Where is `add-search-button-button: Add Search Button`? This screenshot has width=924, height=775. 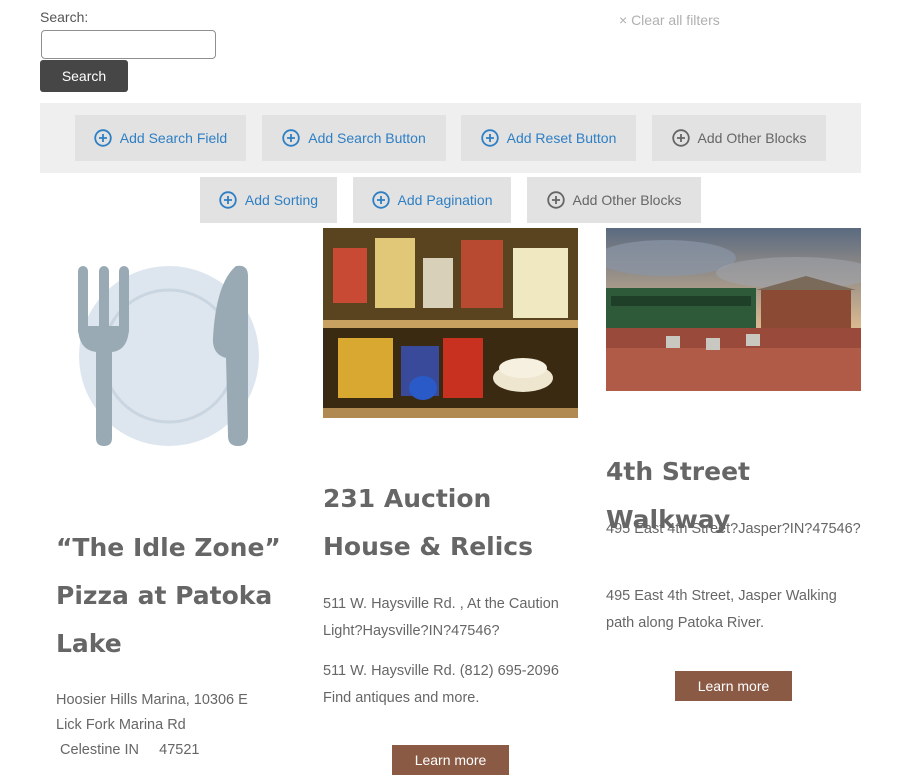 add-search-button-button: Add Search Button is located at coordinates (354, 138).